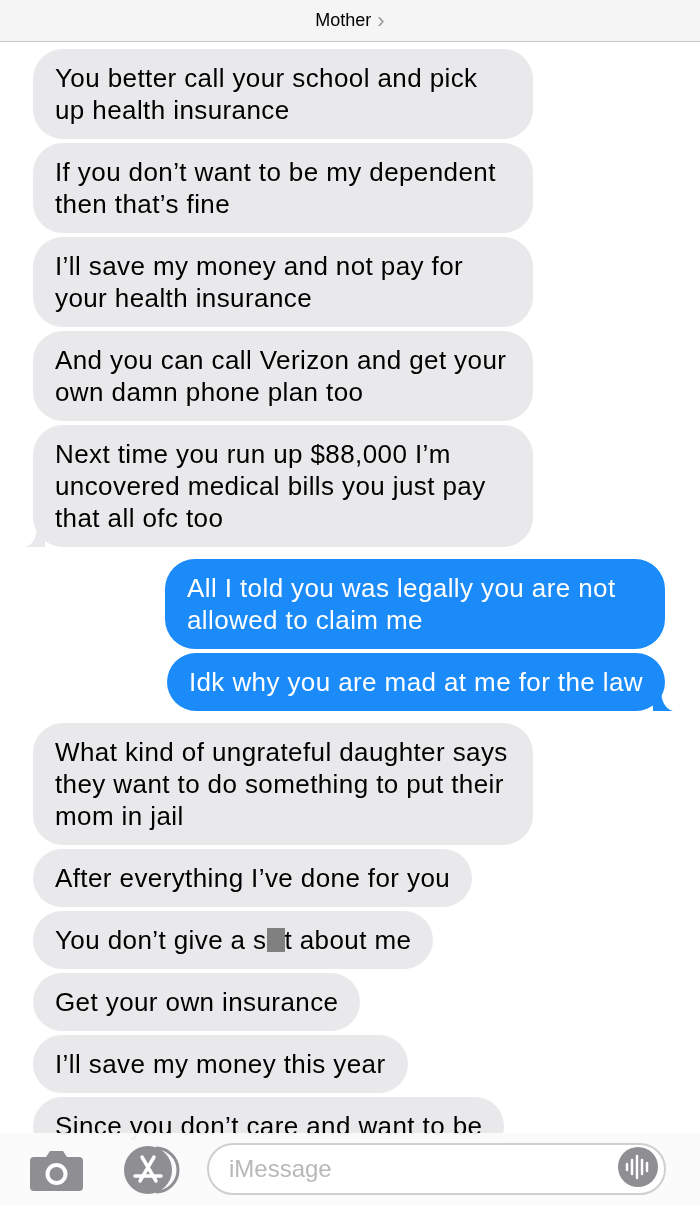 Image resolution: width=700 pixels, height=1205 pixels. I want to click on message-text: Since you don’t care and want to be, so click(269, 1126).